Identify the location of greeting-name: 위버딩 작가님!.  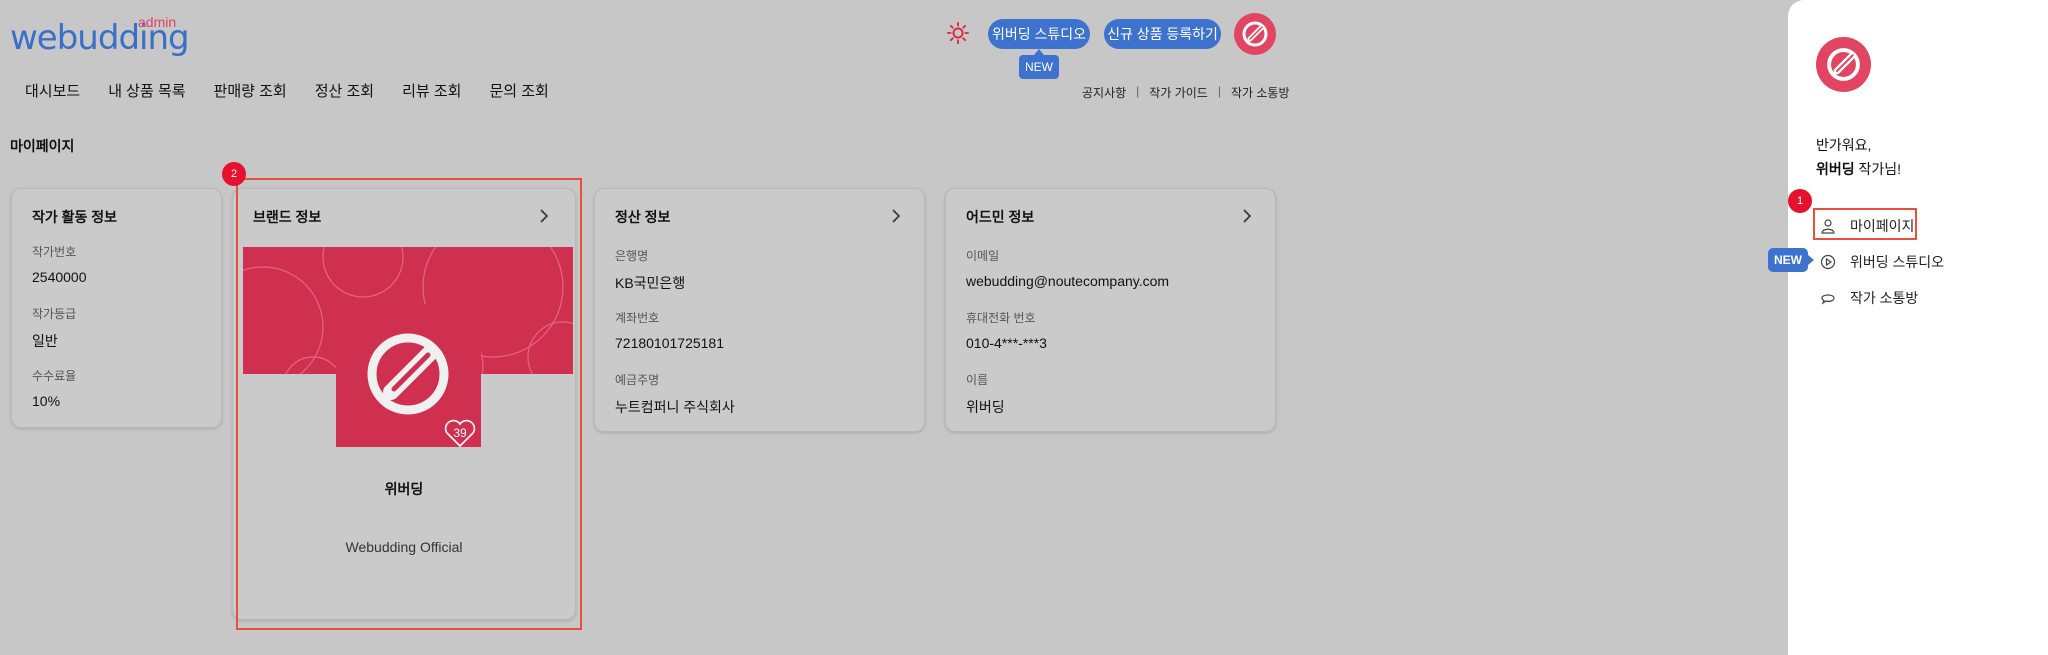
(1858, 169).